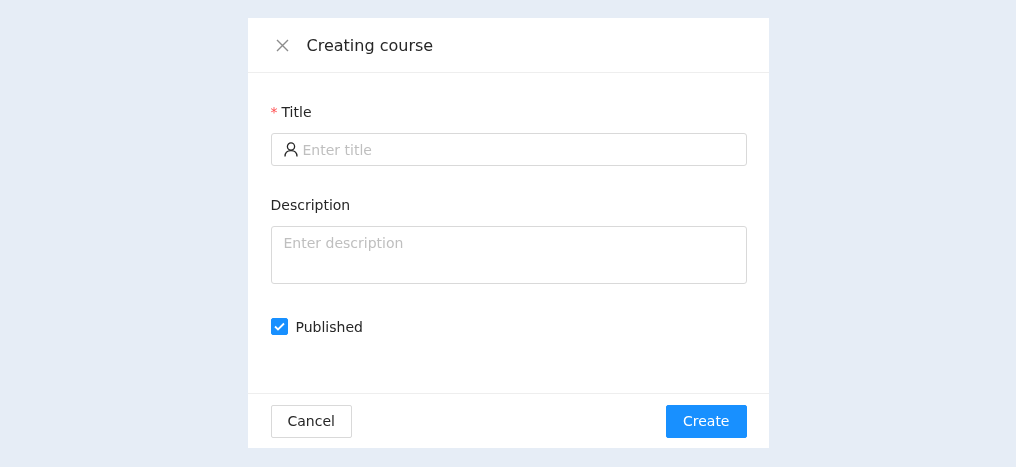 The height and width of the screenshot is (467, 1016). Describe the element at coordinates (311, 421) in the screenshot. I see `cancel-button: Cancel` at that location.